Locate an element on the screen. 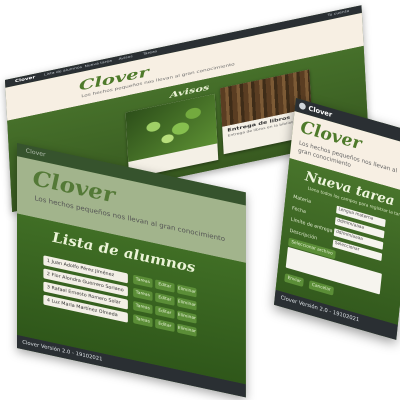 The image size is (400, 400). aviso-card is located at coordinates (172, 136).